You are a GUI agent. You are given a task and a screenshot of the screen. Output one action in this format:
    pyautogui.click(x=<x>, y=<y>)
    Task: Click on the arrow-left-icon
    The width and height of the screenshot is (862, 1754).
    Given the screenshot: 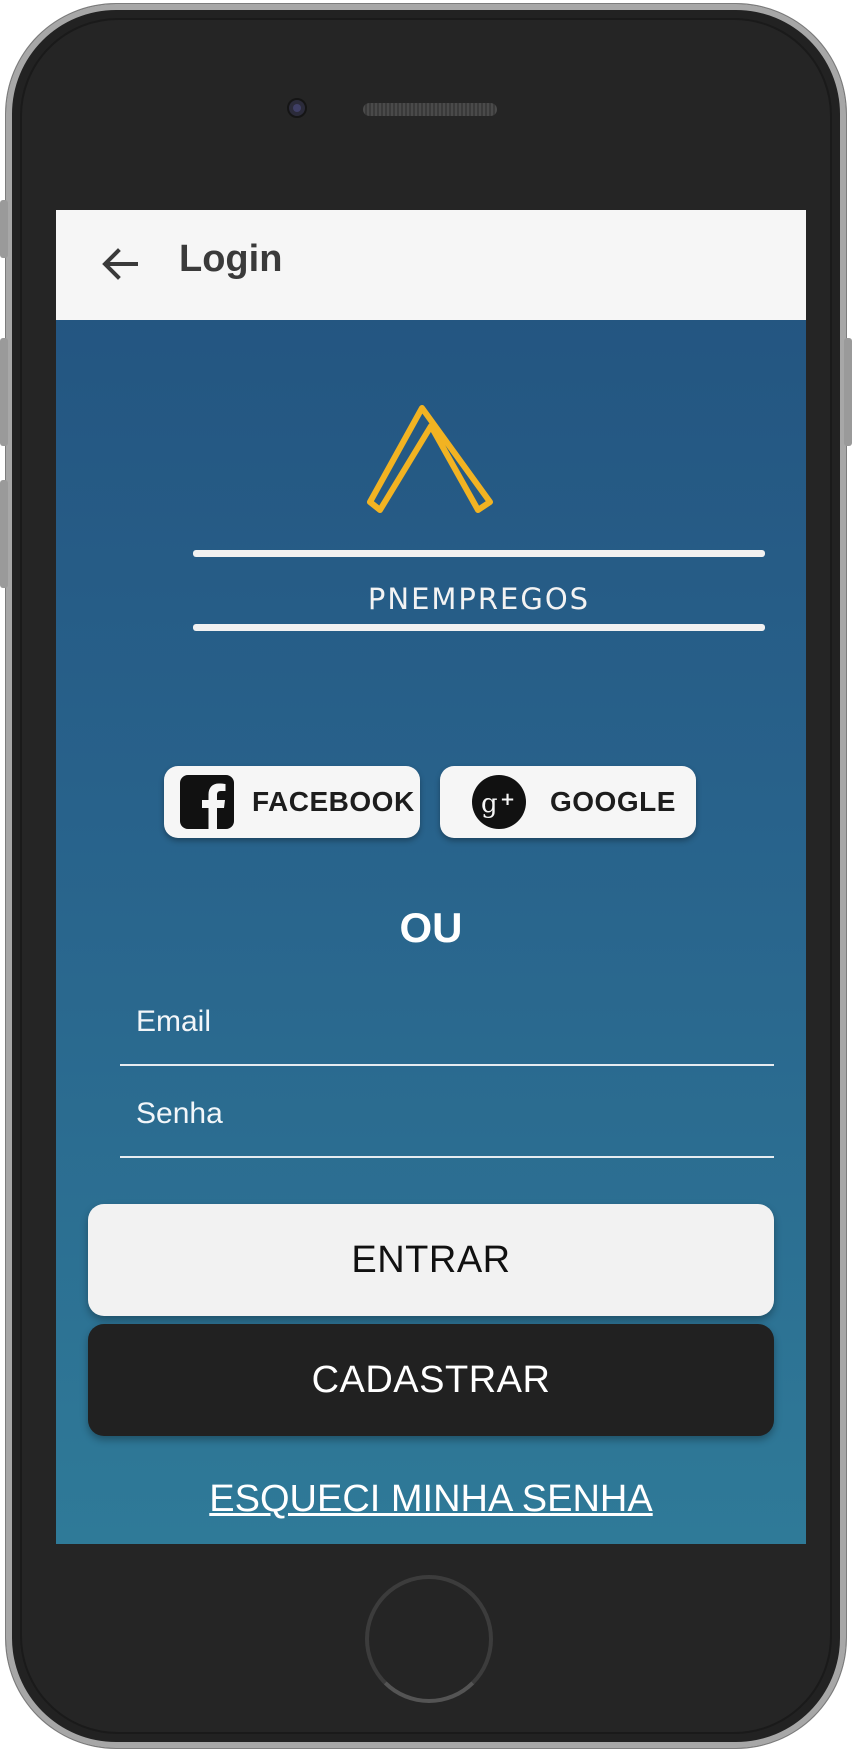 What is the action you would take?
    pyautogui.click(x=120, y=264)
    